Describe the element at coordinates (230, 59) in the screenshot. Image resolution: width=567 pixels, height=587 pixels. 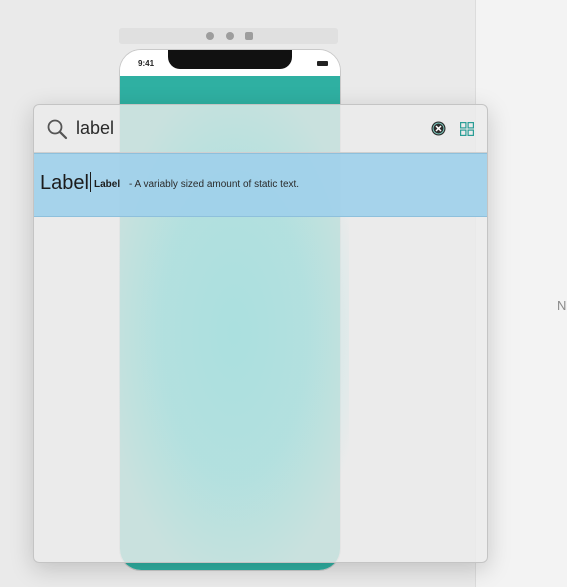
I see `device-notch` at that location.